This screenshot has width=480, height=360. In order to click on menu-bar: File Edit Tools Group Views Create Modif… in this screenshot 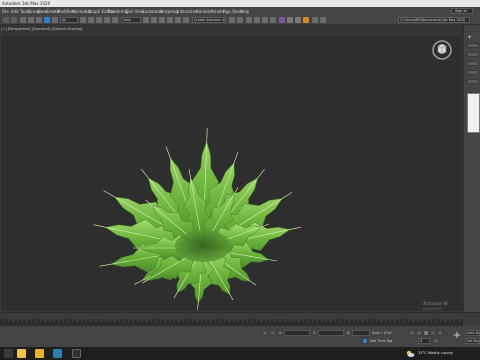, I will do `click(240, 11)`.